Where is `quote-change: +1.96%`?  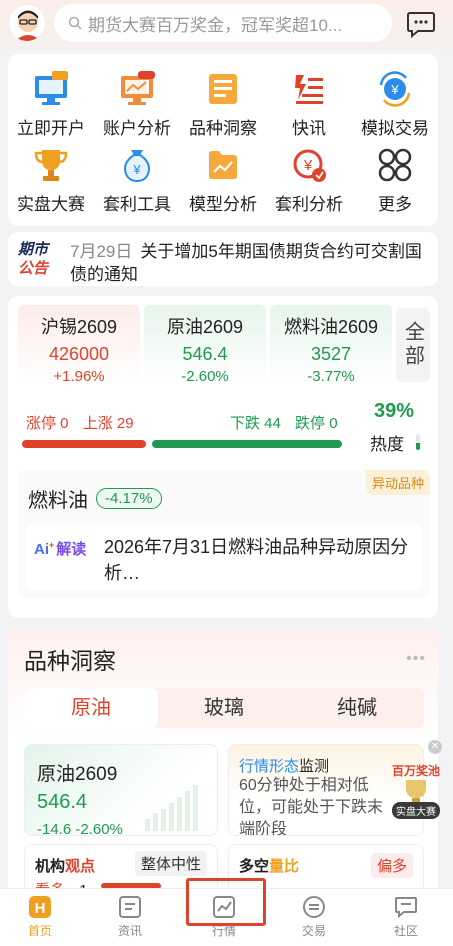
quote-change: +1.96% is located at coordinates (79, 376).